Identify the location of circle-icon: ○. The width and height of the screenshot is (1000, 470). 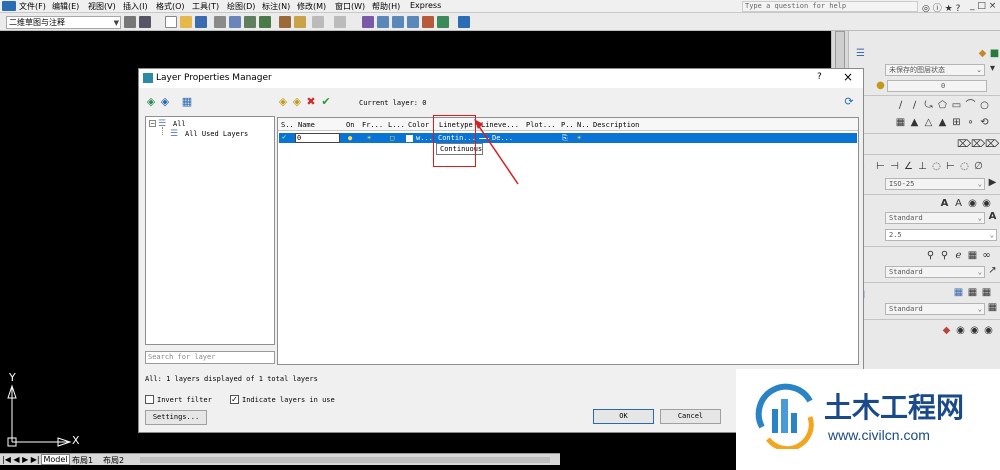
(984, 106).